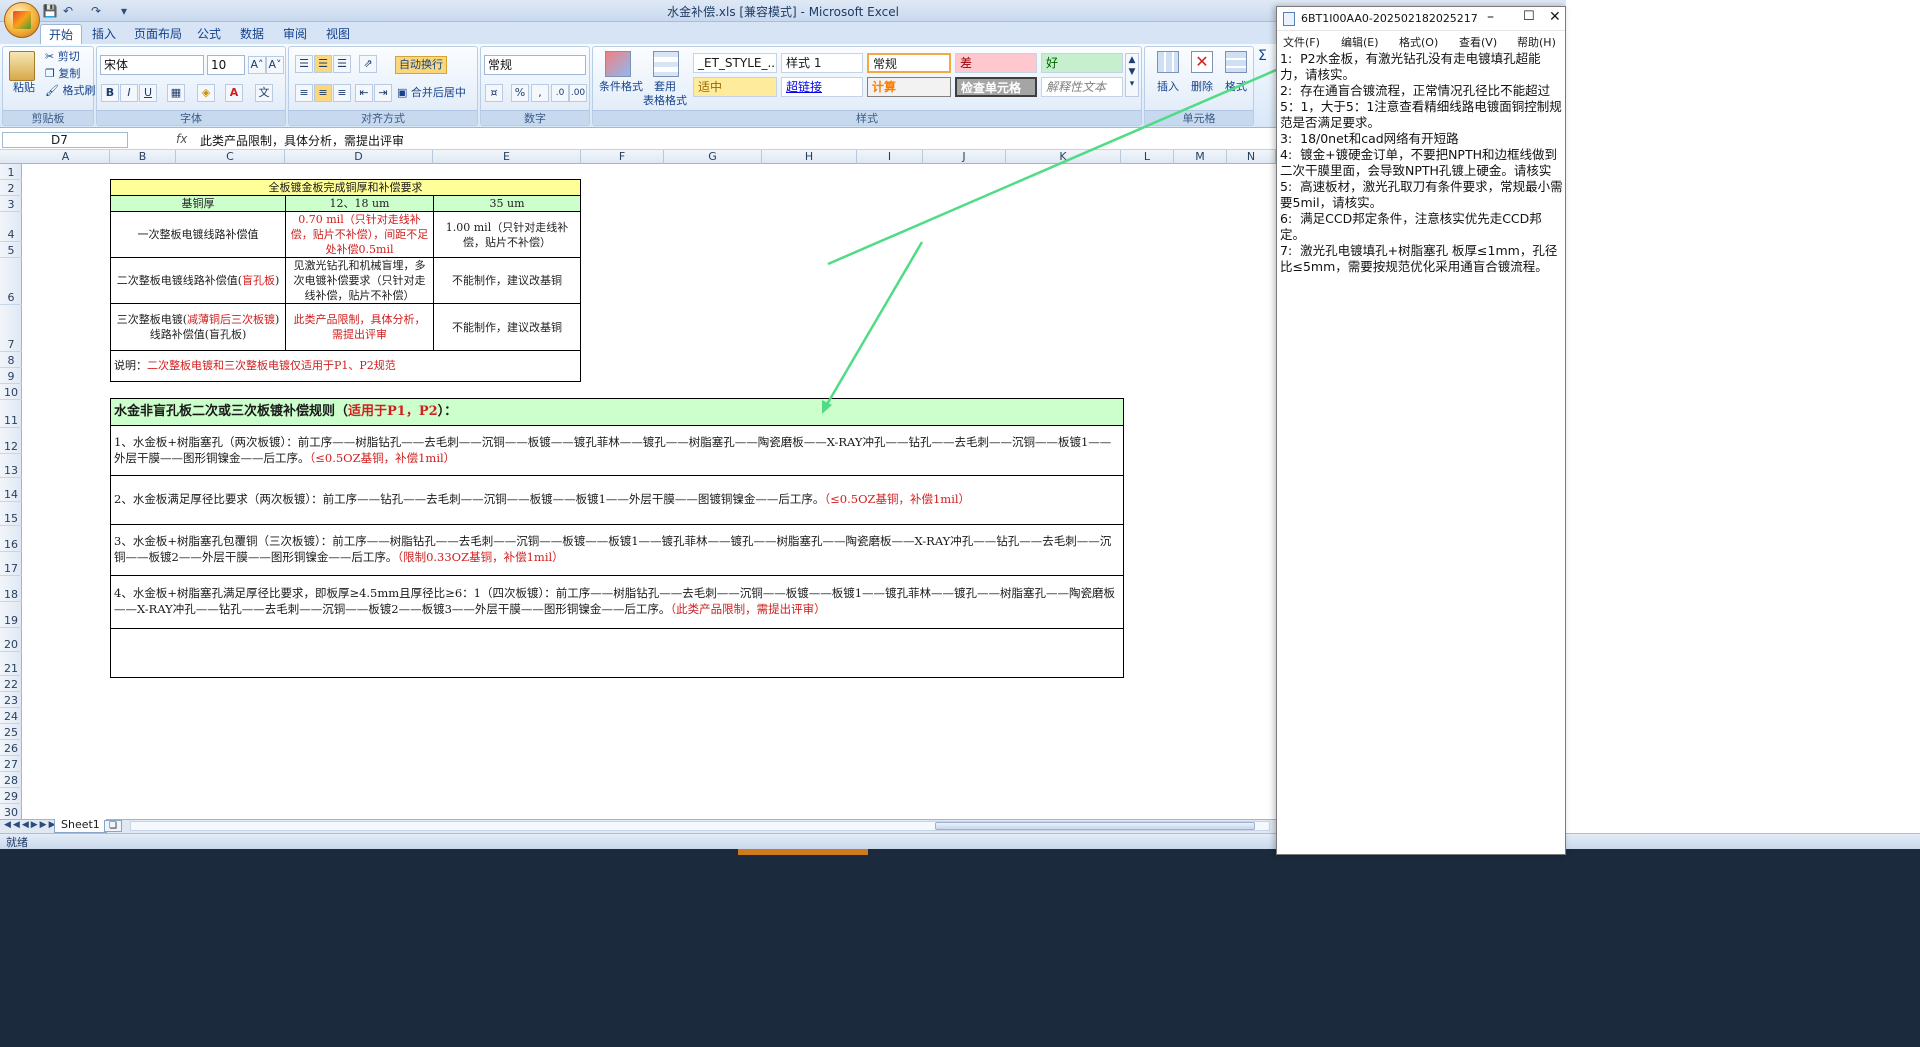  What do you see at coordinates (700, 826) in the screenshot?
I see `horizontal-scrollbar` at bounding box center [700, 826].